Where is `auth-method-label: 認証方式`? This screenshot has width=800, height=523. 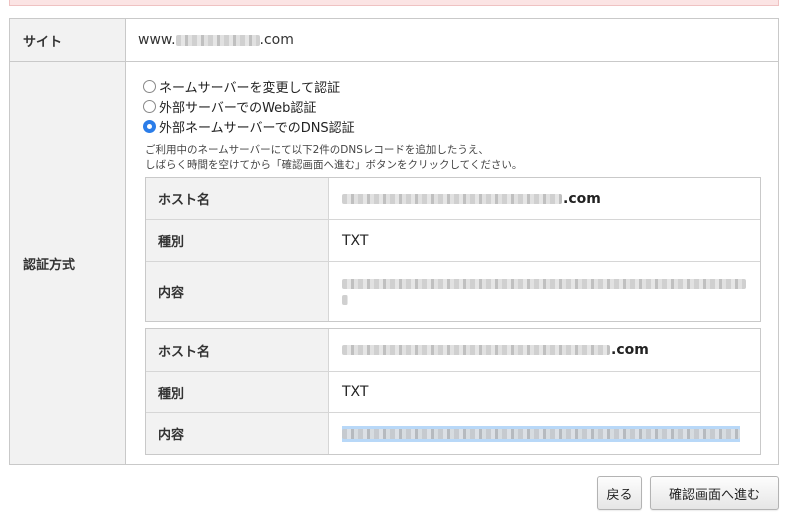
auth-method-label: 認証方式 is located at coordinates (68, 263).